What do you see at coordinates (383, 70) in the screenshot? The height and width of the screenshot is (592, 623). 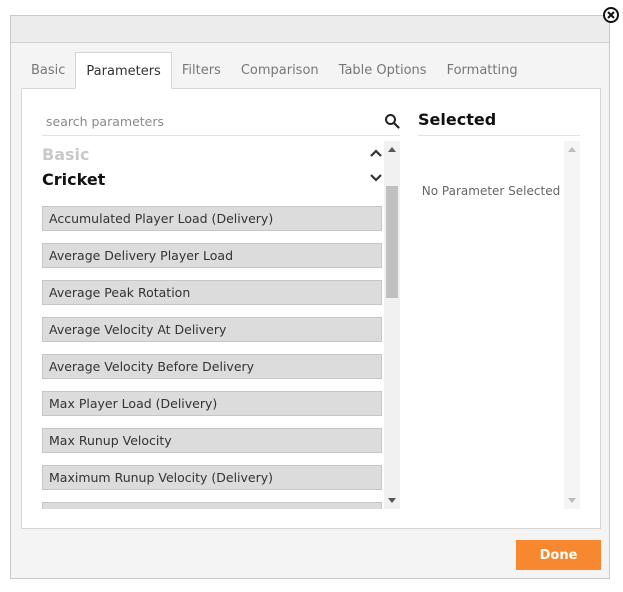 I see `tab-table-options: Table Options` at bounding box center [383, 70].